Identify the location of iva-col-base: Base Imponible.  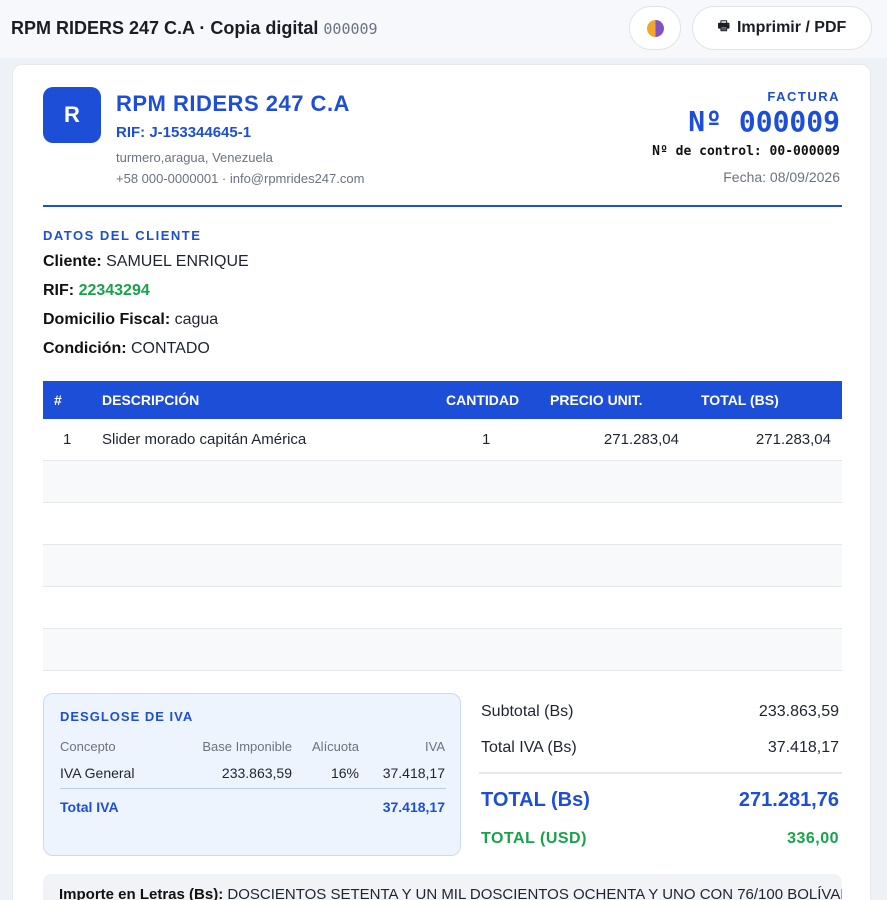
(247, 746).